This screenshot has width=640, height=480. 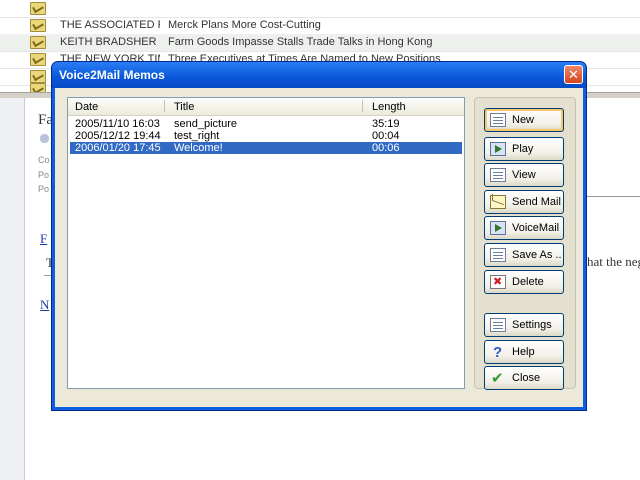 I want to click on mail-from: KEITH BRADSHER, so click(x=108, y=42).